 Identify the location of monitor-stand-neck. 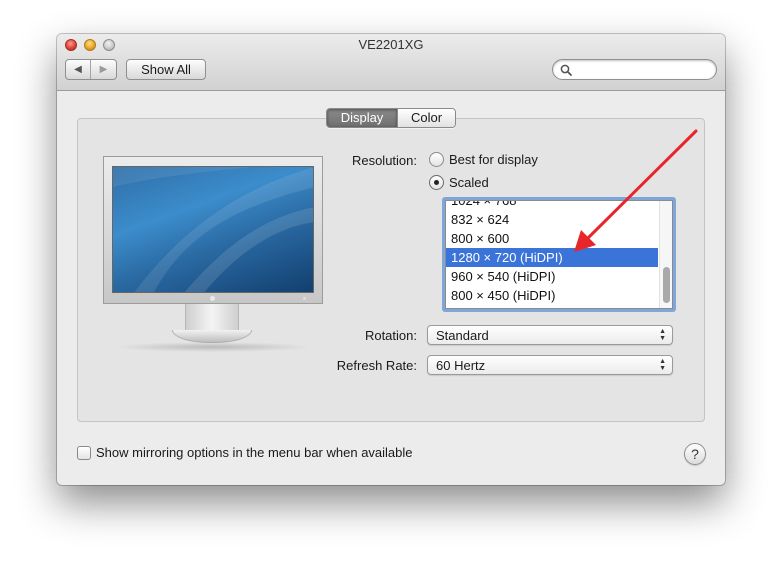
(212, 317).